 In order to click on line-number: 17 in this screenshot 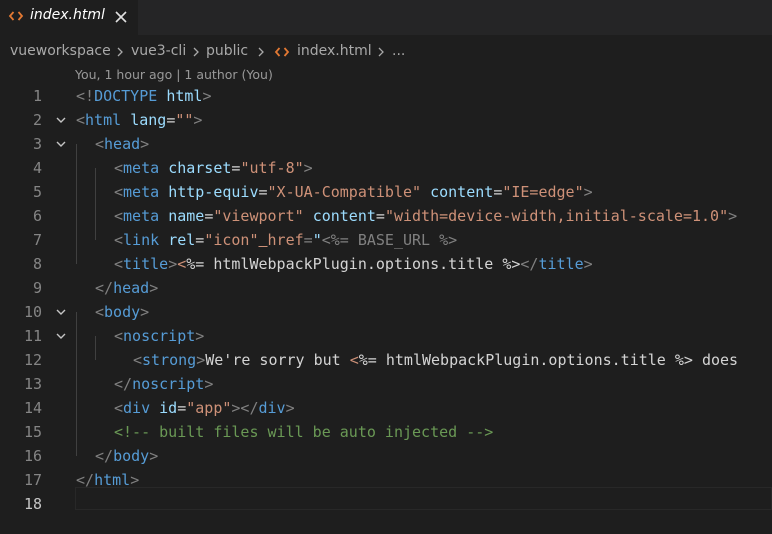, I will do `click(32, 480)`.